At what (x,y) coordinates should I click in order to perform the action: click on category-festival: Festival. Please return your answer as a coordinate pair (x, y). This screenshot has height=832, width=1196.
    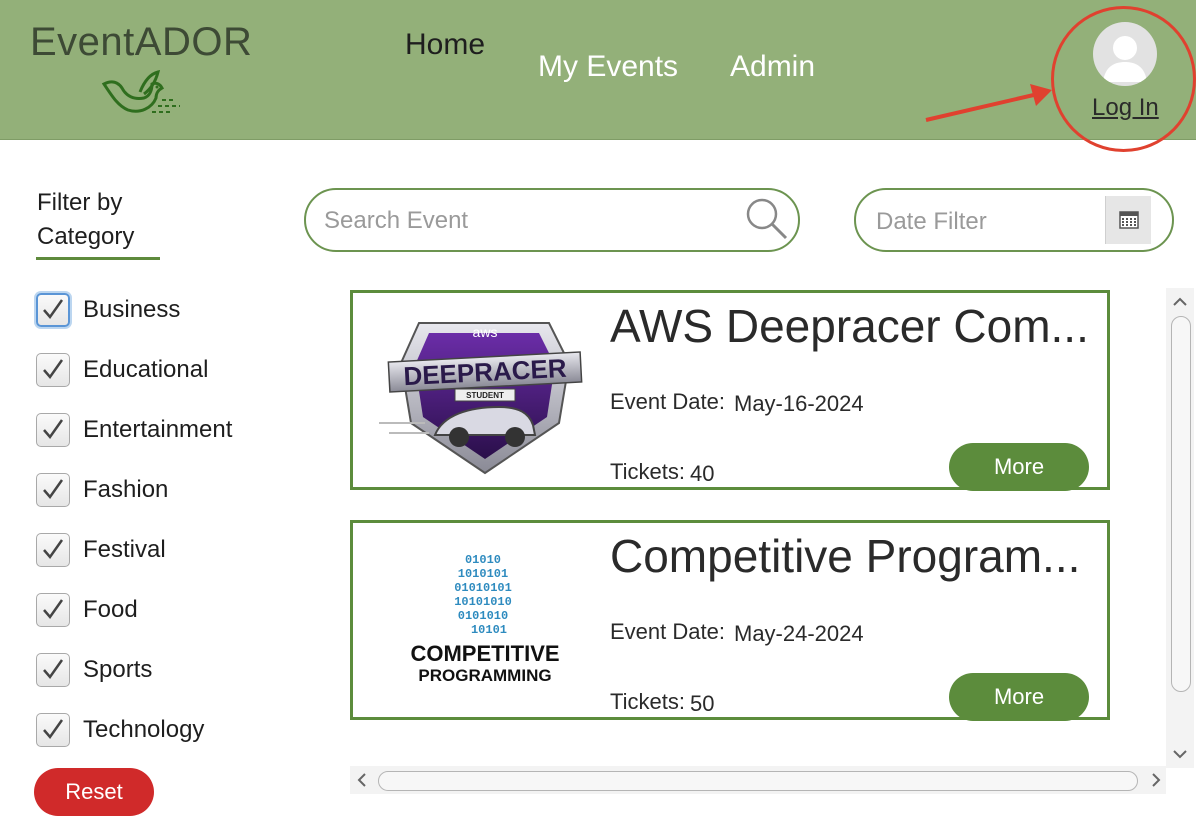
    Looking at the image, I should click on (101, 550).